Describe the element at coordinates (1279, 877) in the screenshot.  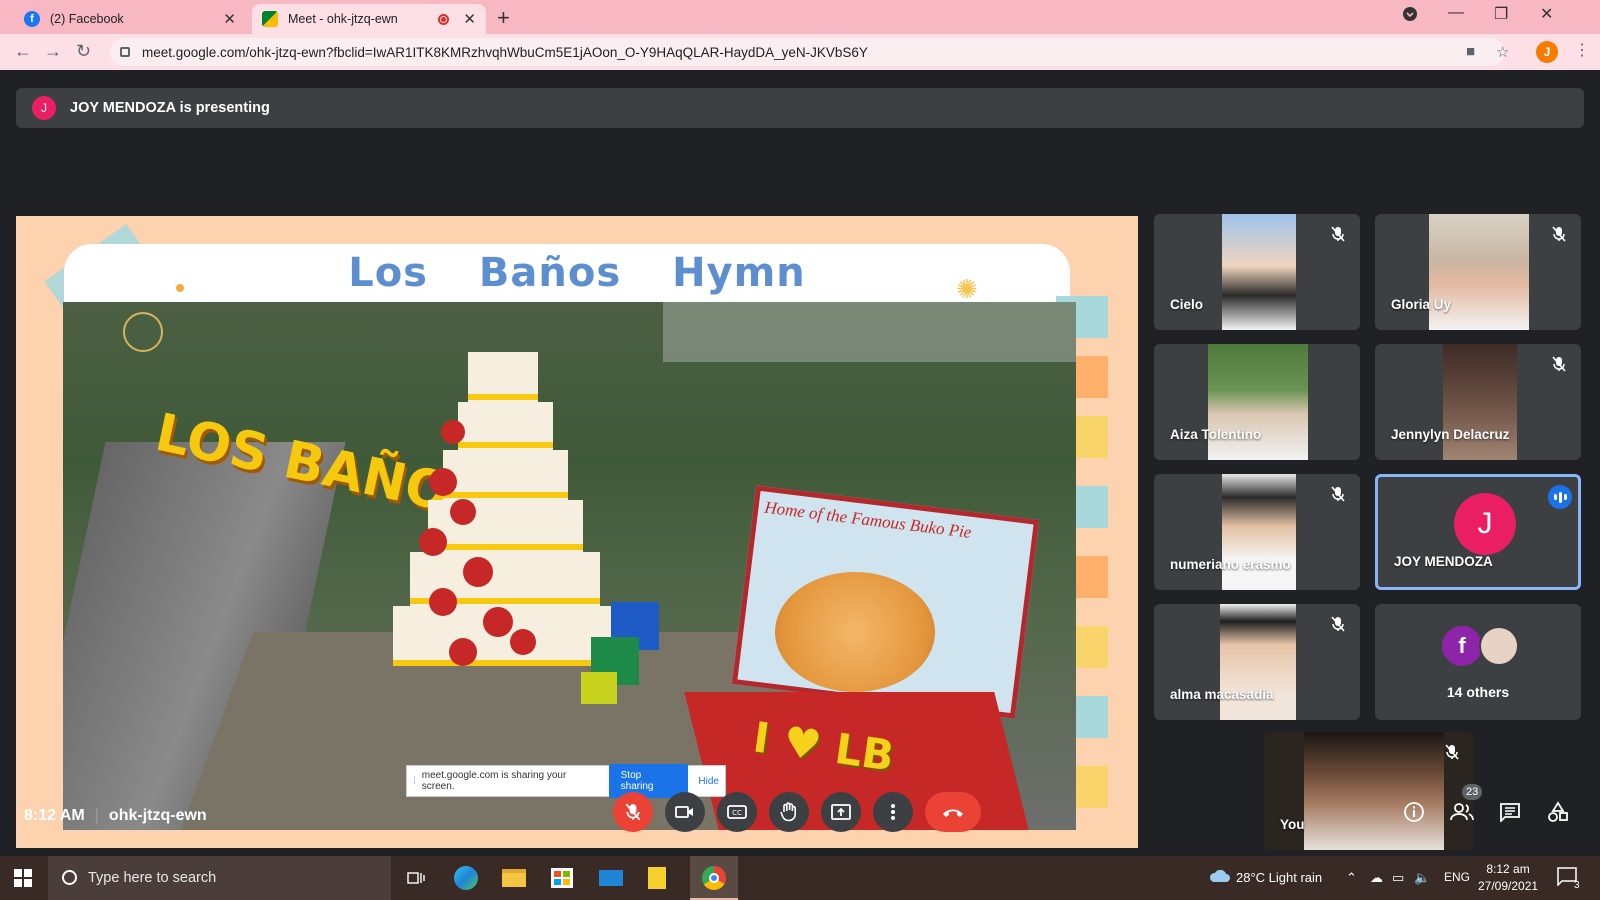
I see `weather-text: 28°C Light rain` at that location.